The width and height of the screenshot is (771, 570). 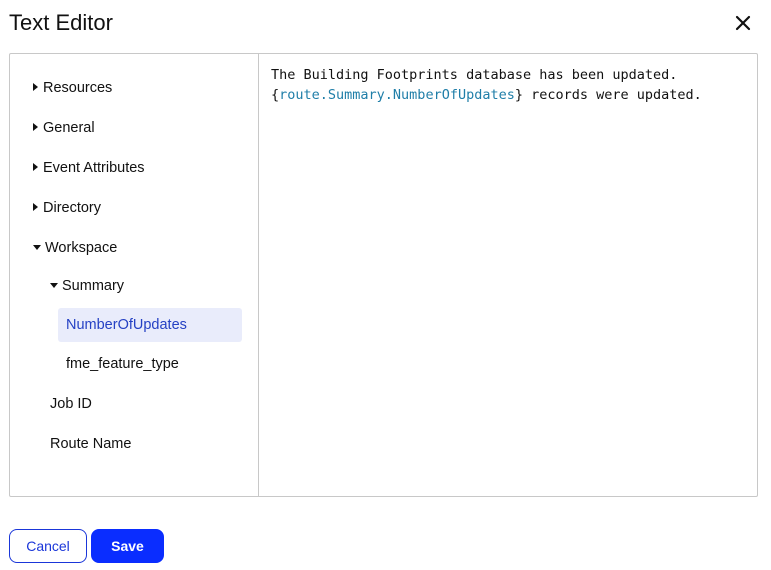 I want to click on tree-item-route-name: Route Name, so click(x=90, y=444).